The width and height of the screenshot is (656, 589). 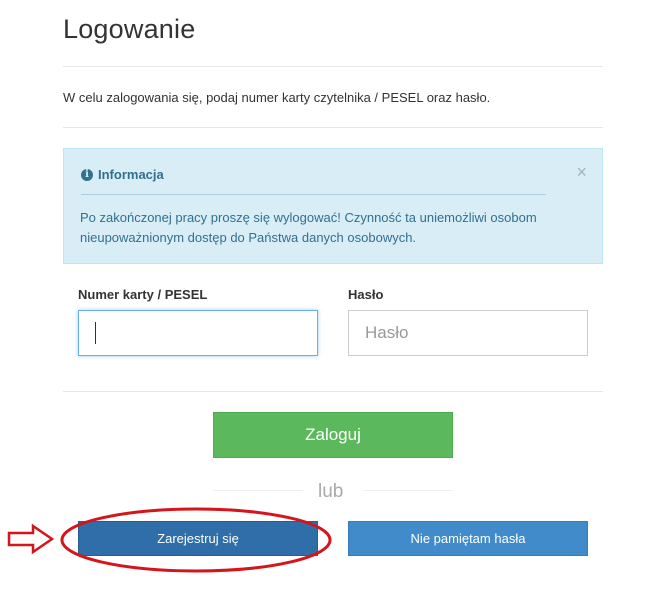 What do you see at coordinates (333, 127) in the screenshot?
I see `intro-divider` at bounding box center [333, 127].